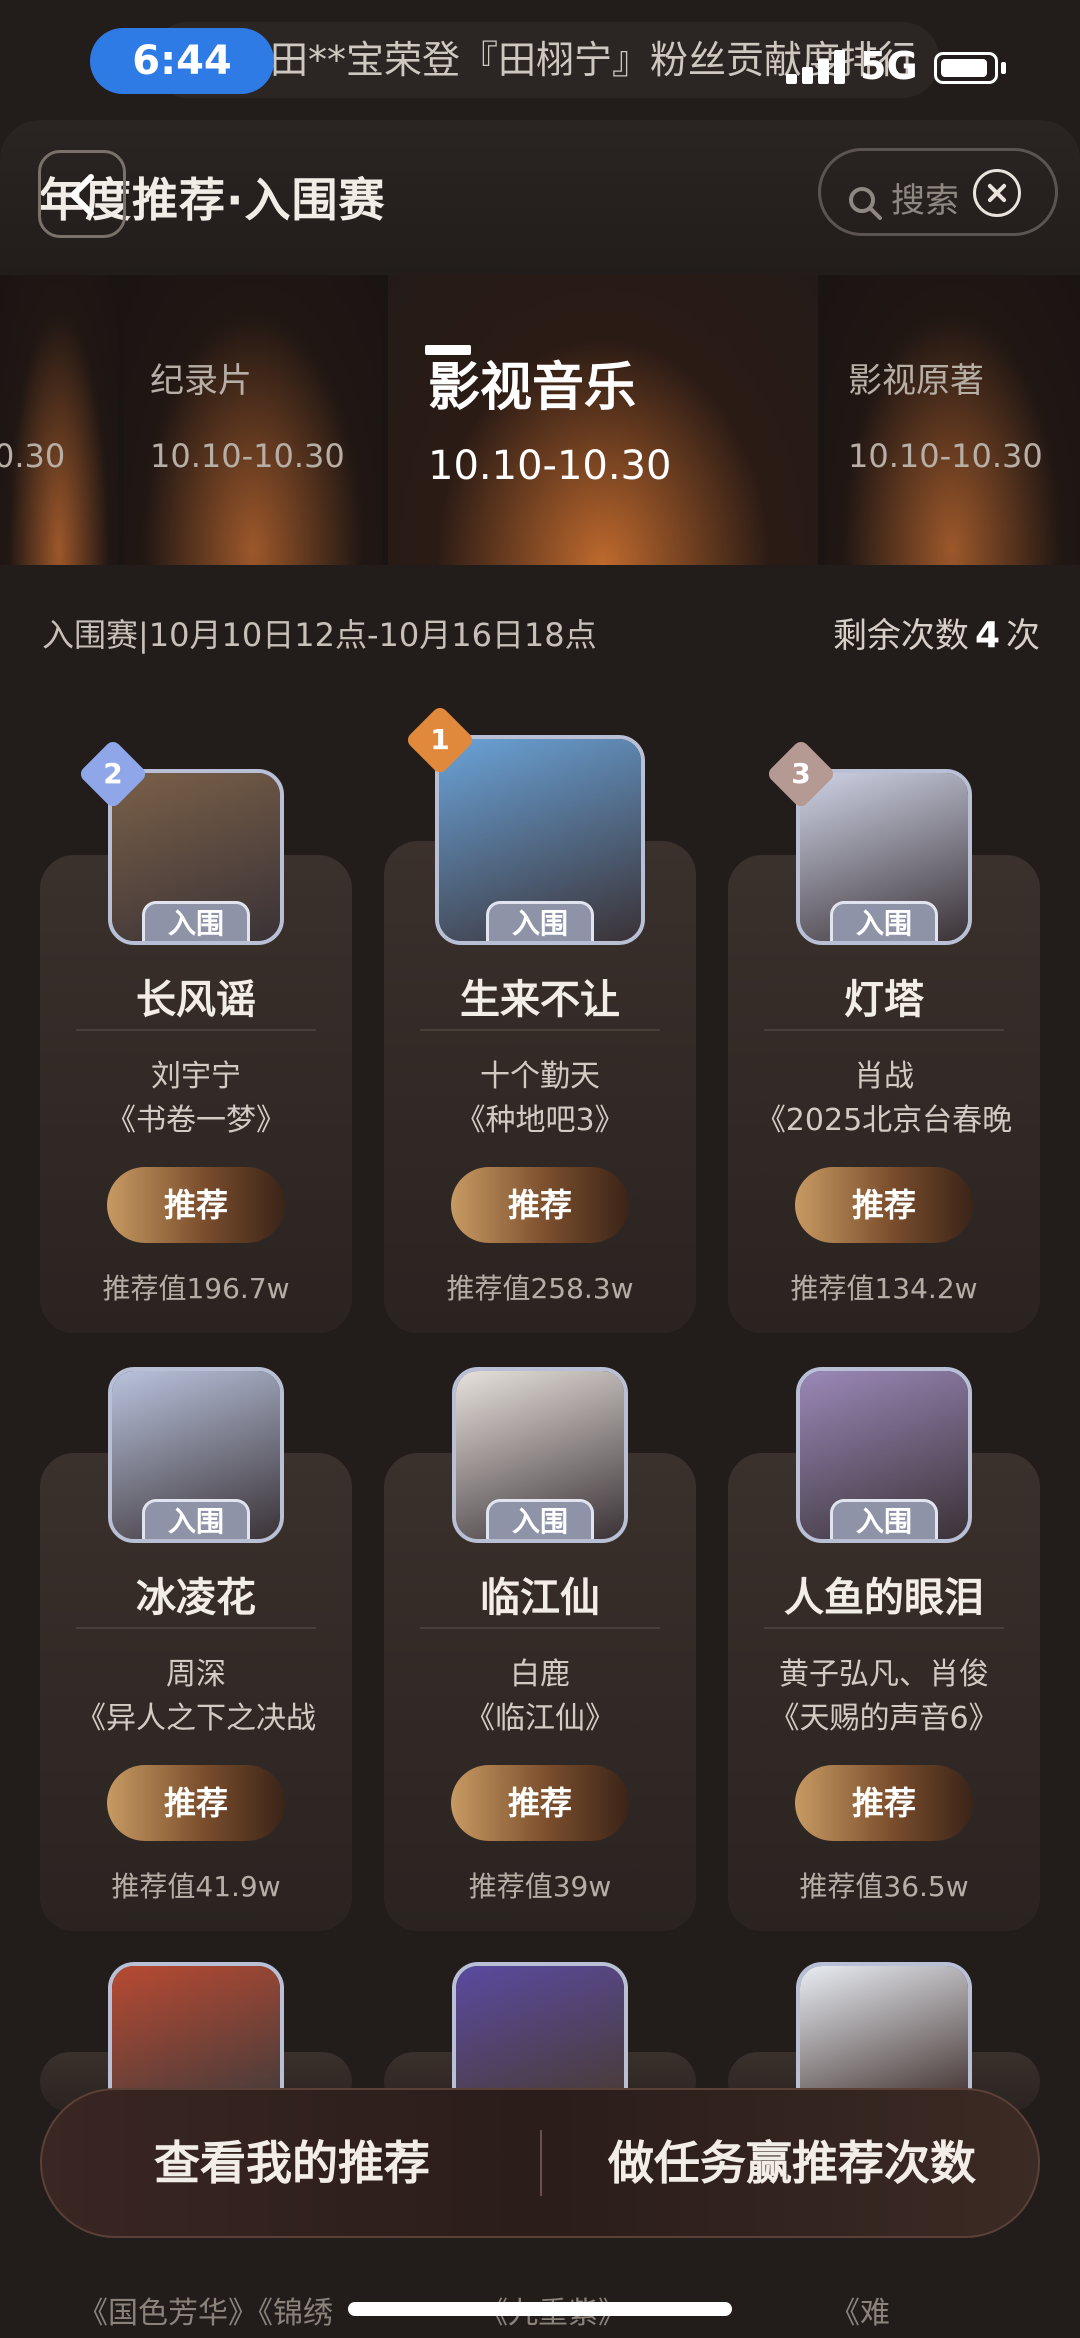  What do you see at coordinates (33, 456) in the screenshot?
I see `category-date: 0.30` at bounding box center [33, 456].